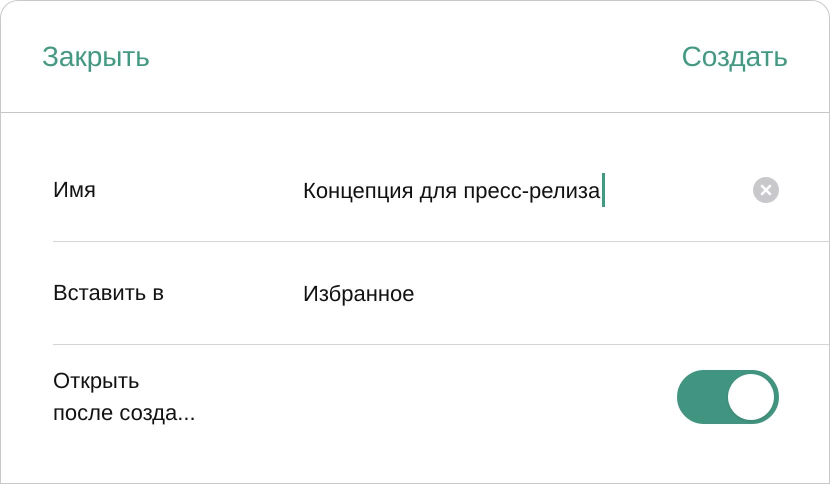 The image size is (830, 484). Describe the element at coordinates (109, 293) in the screenshot. I see `field-label: Вставить в` at that location.